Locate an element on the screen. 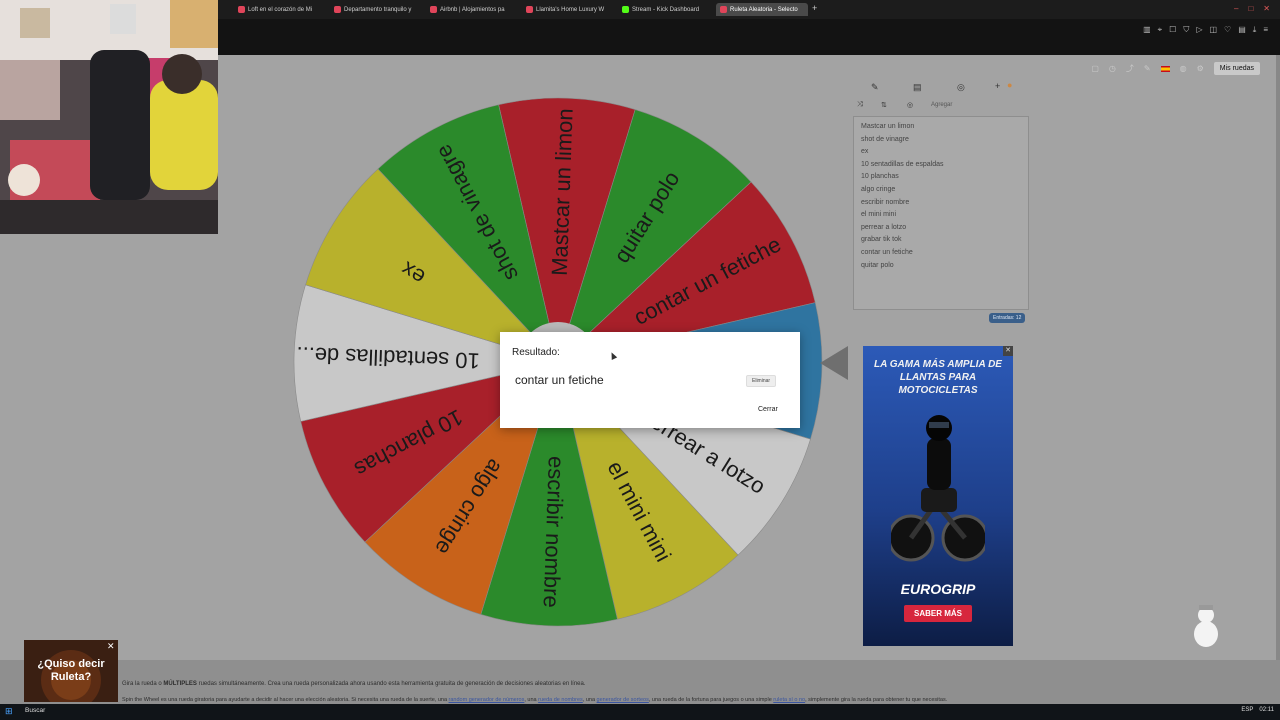  taskbar-time: 02:11 is located at coordinates (1266, 710).